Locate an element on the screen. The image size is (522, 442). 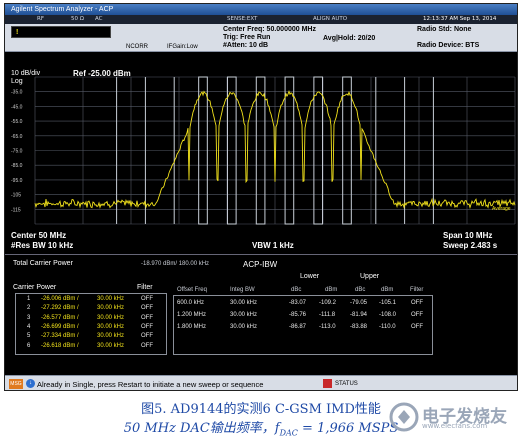
lower-header: Lower is located at coordinates (310, 276).